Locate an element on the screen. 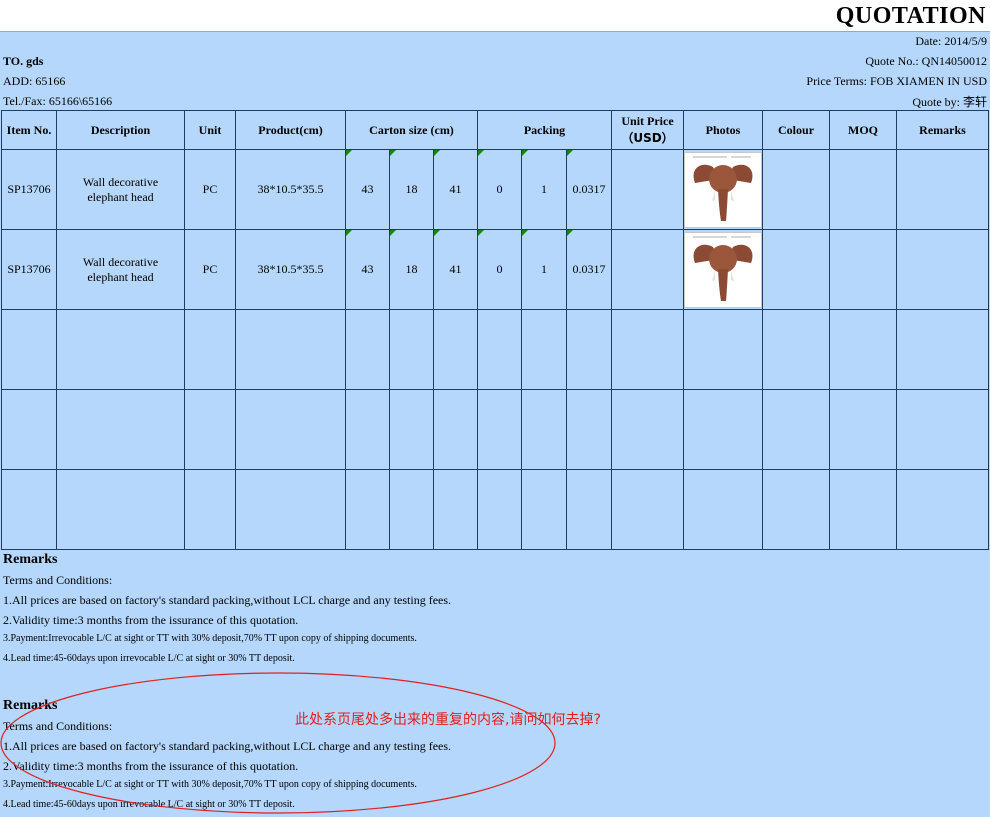  col-header-description: Description is located at coordinates (120, 130).